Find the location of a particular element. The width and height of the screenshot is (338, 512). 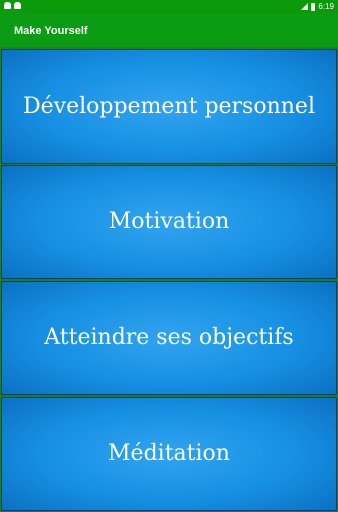

status-system: 6:19 is located at coordinates (317, 6).